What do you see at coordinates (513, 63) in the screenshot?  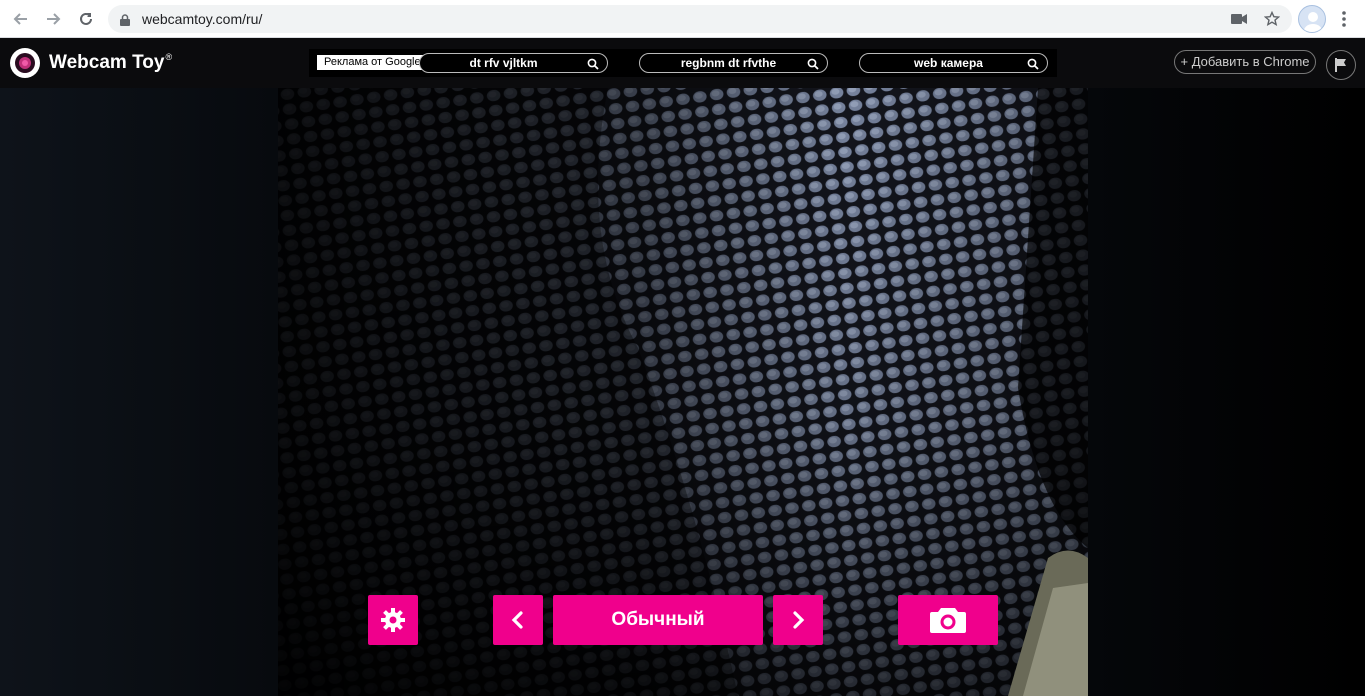 I see `ad-link-1: dt rfv vjltkm` at bounding box center [513, 63].